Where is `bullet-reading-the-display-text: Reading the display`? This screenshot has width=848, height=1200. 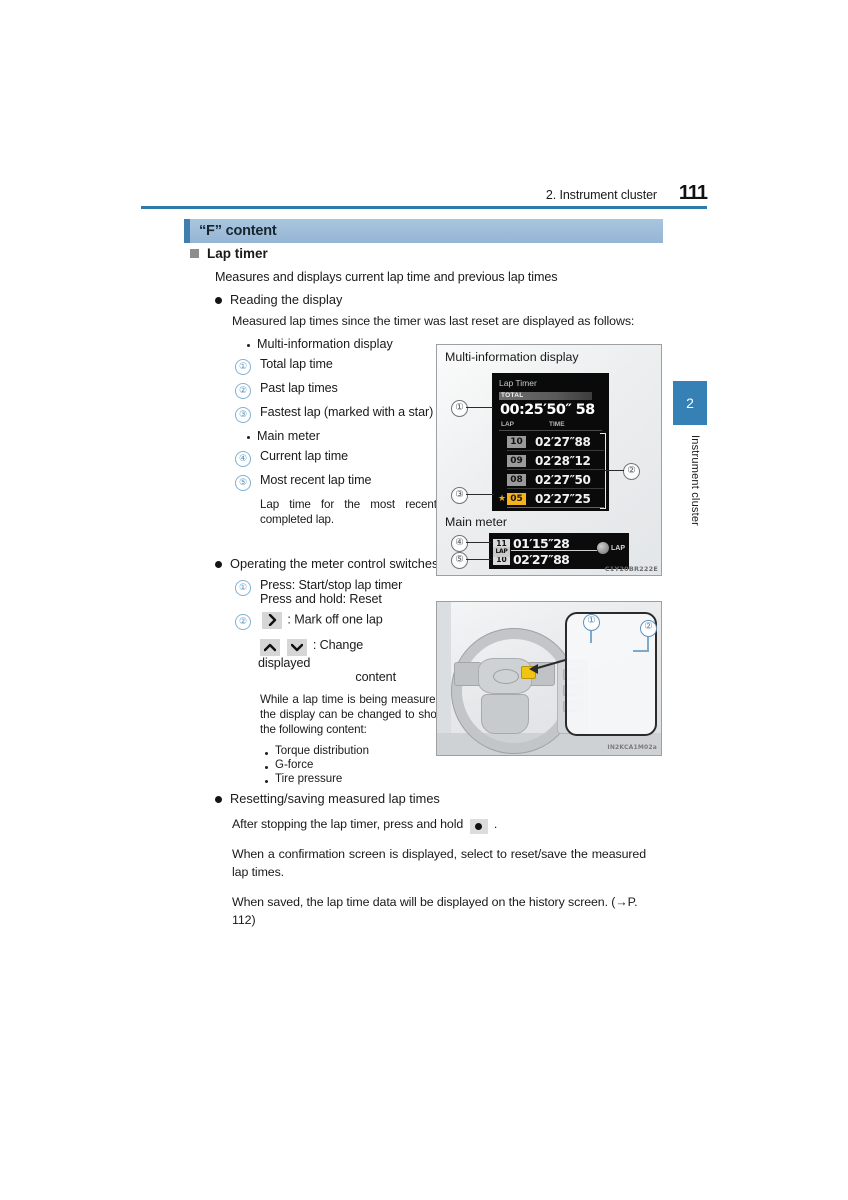
bullet-reading-the-display-text: Reading the display is located at coordinates (286, 299).